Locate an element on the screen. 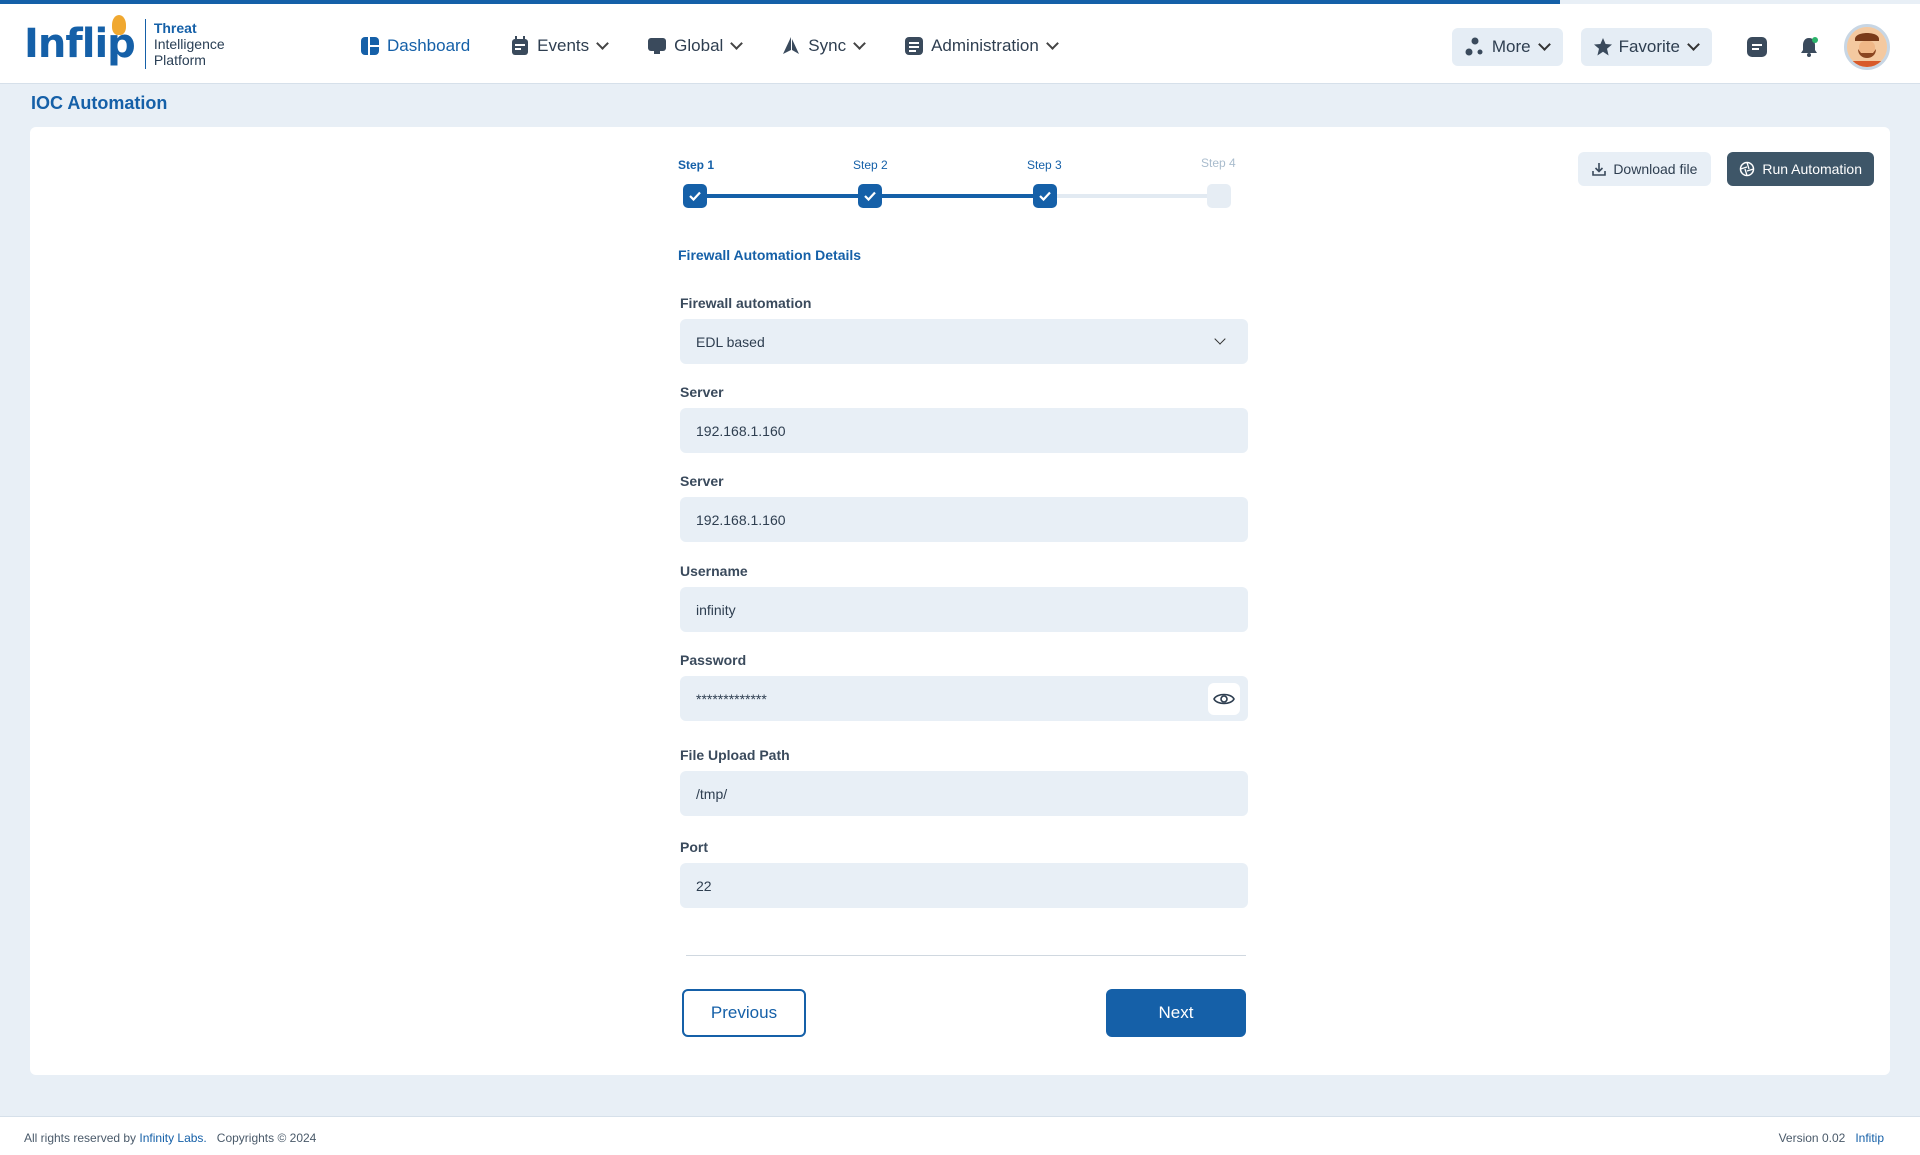 The height and width of the screenshot is (1155, 1920). step-3-complete is located at coordinates (1045, 196).